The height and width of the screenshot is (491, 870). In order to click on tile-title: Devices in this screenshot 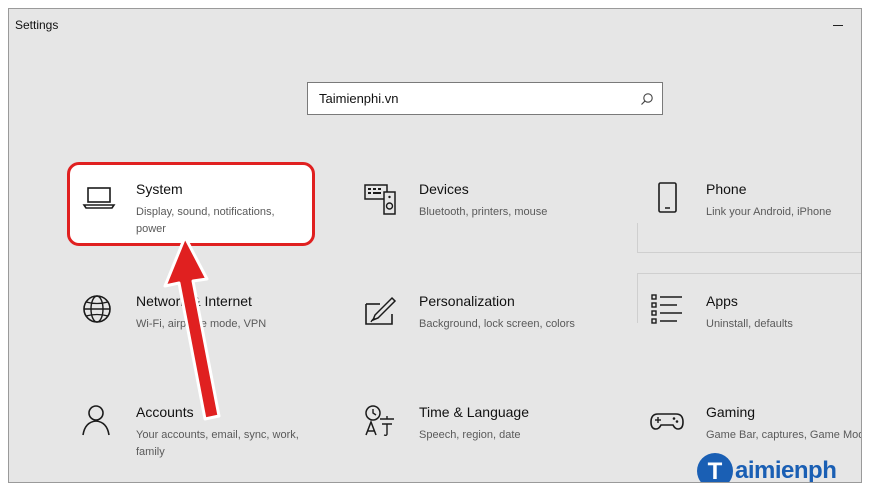, I will do `click(444, 189)`.